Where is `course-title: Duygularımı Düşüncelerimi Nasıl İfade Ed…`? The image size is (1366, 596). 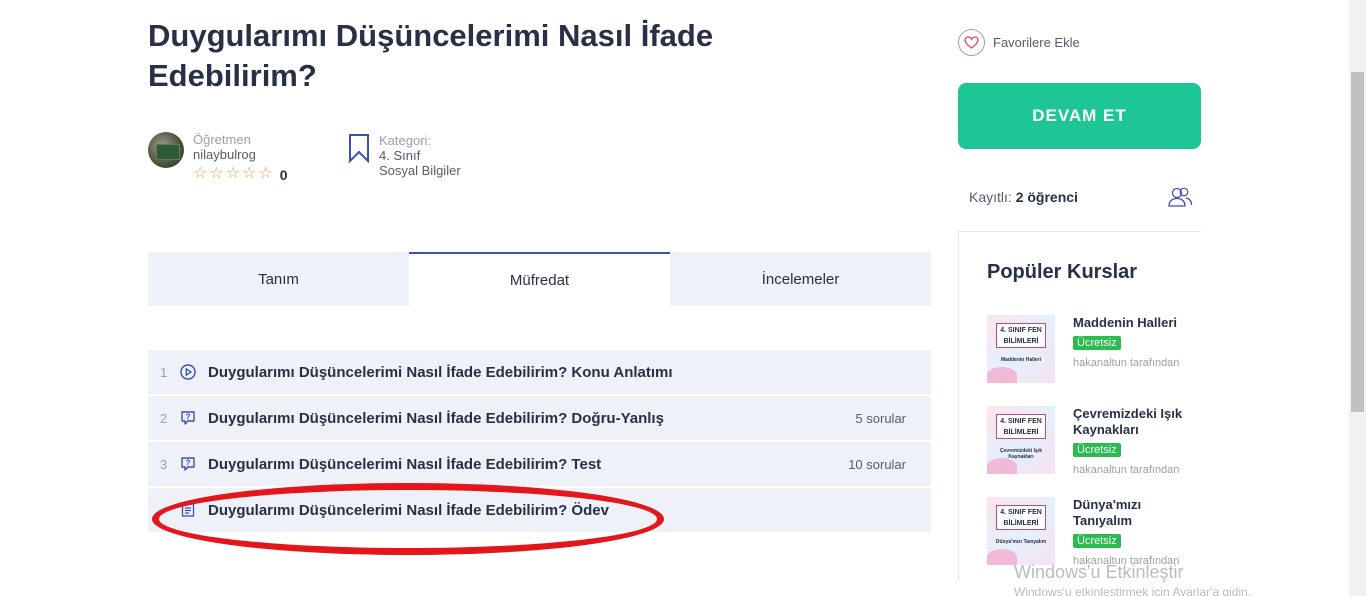
course-title: Duygularımı Düşüncelerimi Nasıl İfade Ed… is located at coordinates (431, 55).